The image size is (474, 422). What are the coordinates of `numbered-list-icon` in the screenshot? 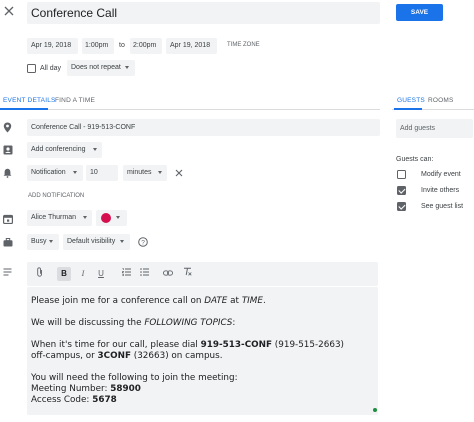 It's located at (126, 274).